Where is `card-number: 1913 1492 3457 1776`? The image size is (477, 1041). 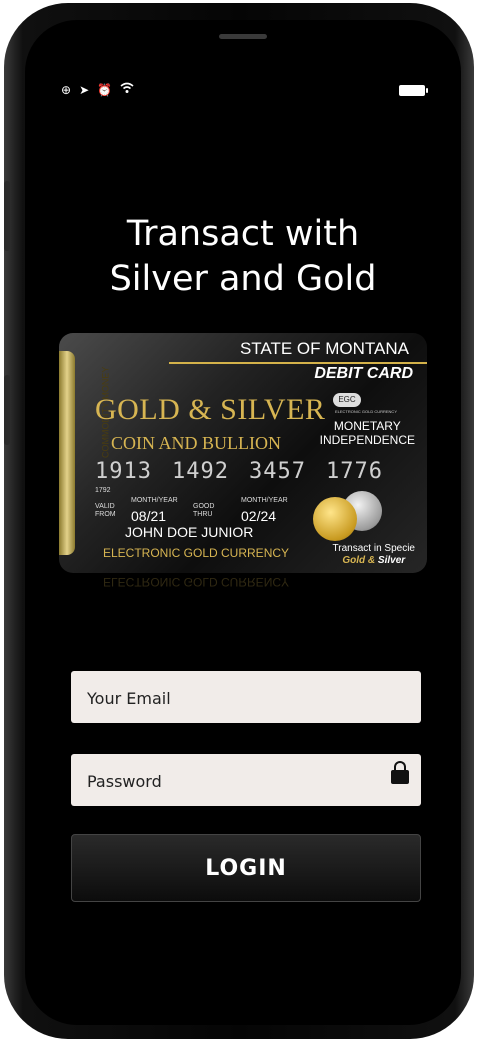 card-number: 1913 1492 3457 1776 is located at coordinates (249, 471).